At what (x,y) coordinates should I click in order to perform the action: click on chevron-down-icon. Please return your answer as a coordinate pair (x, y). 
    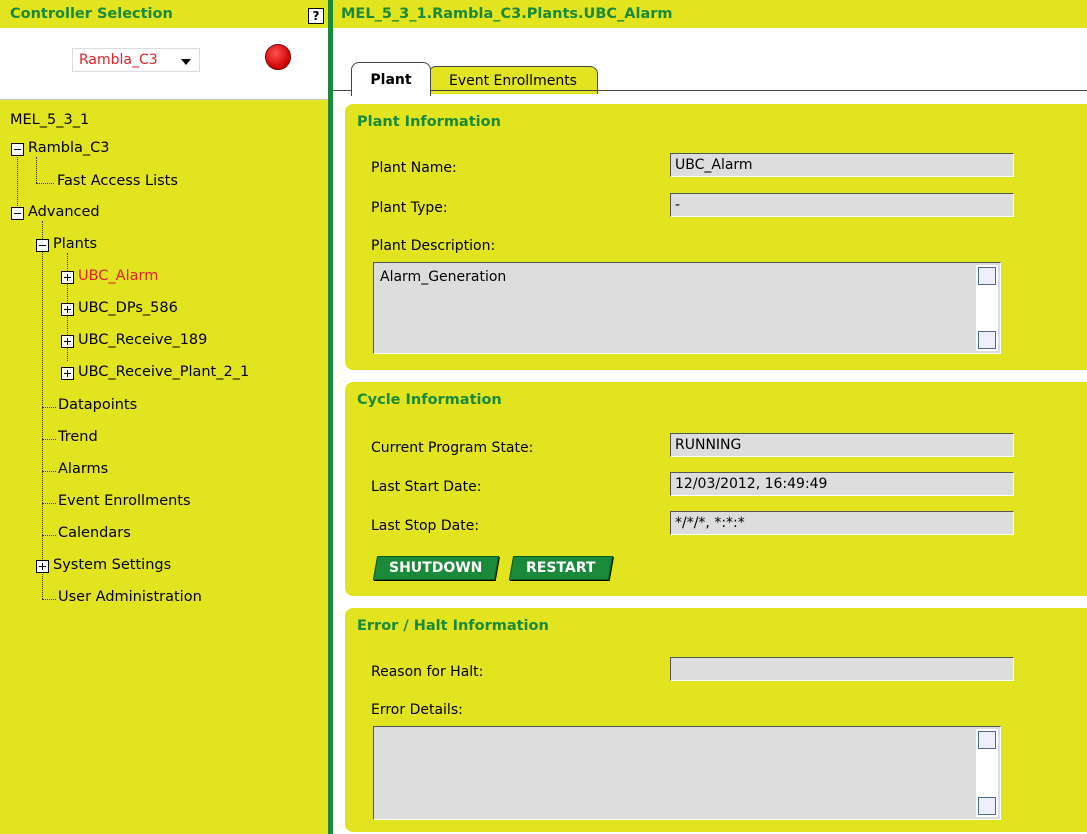
    Looking at the image, I should click on (186, 62).